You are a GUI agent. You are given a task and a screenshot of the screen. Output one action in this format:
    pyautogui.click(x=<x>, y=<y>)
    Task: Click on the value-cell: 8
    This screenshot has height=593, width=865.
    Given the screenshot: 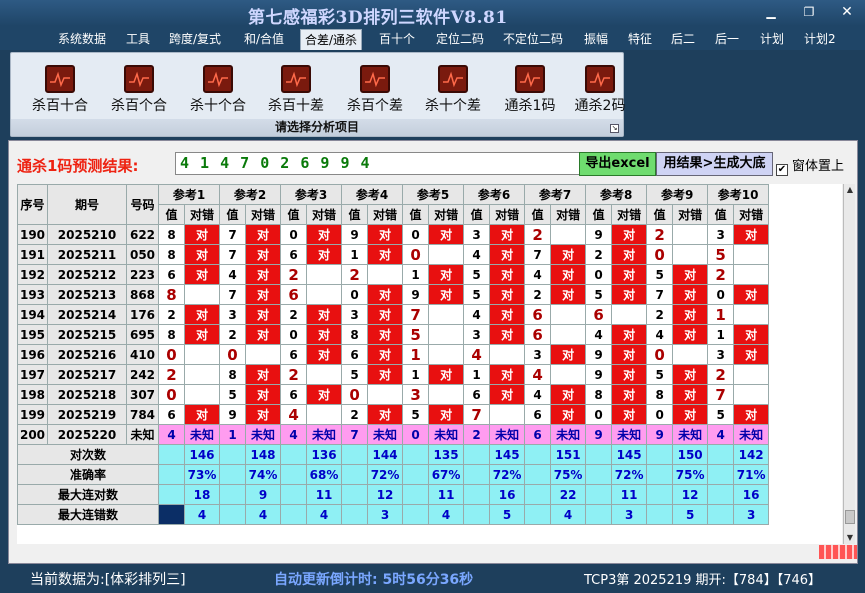 What is the action you would take?
    pyautogui.click(x=233, y=374)
    